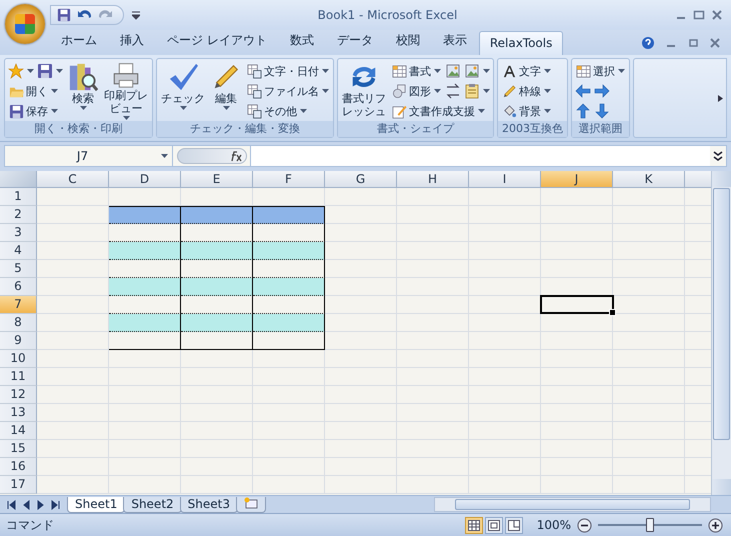 This screenshot has height=536, width=731. Describe the element at coordinates (18, 287) in the screenshot. I see `row-header: 6` at that location.